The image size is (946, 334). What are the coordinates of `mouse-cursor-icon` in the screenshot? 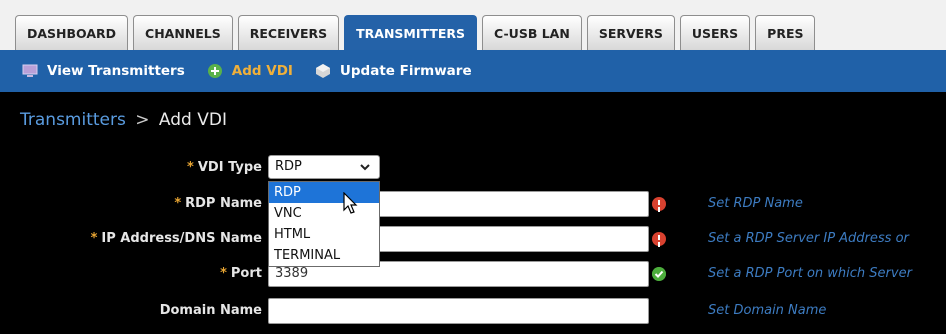 It's located at (350, 203).